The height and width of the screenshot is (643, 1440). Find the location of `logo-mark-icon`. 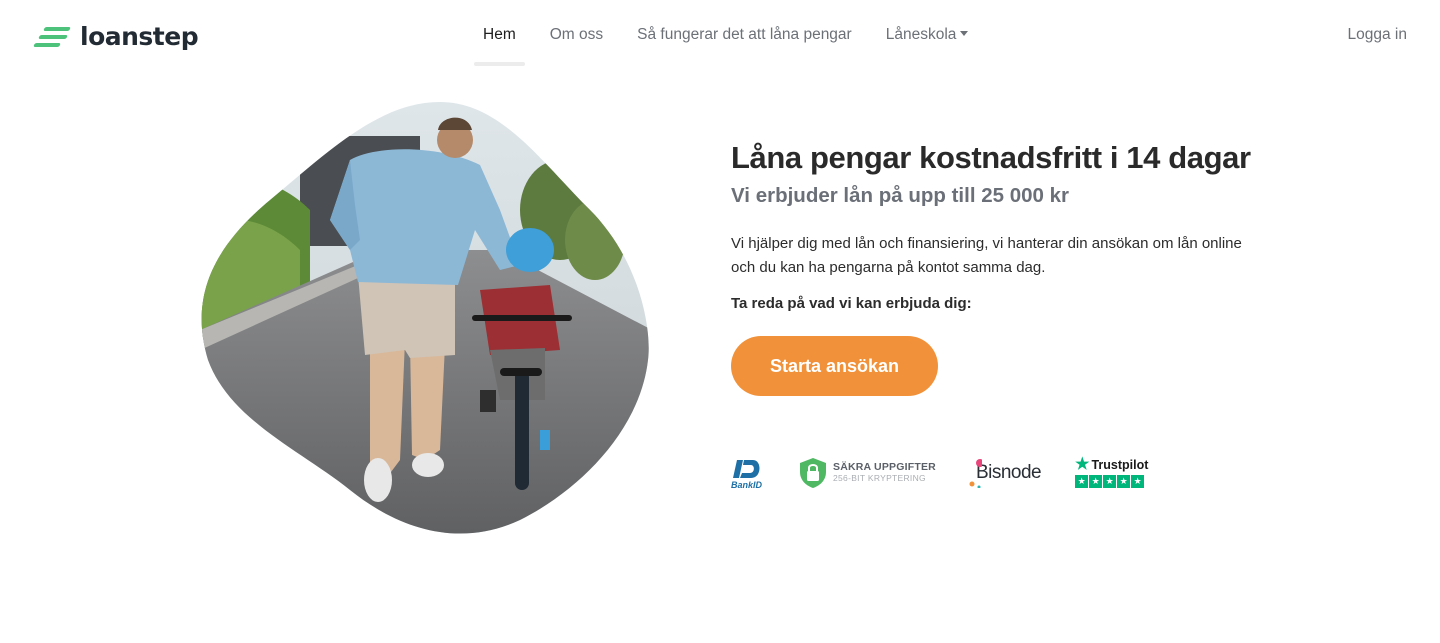

logo-mark-icon is located at coordinates (53, 37).